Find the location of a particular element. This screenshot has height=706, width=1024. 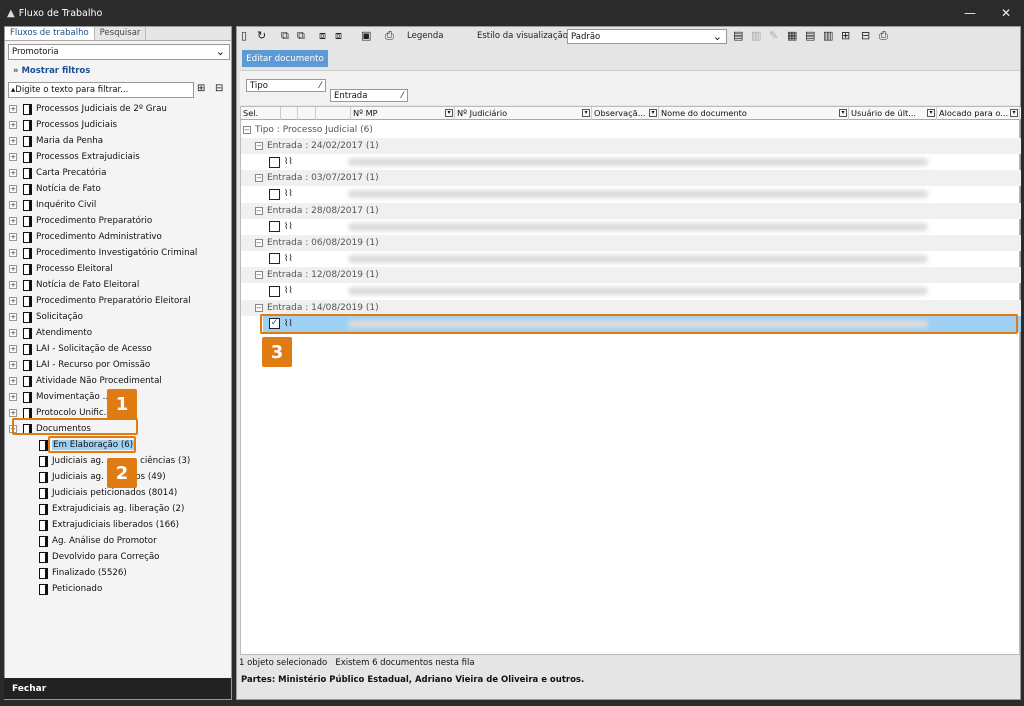

group-chip-entrada: Entrada ⁄ is located at coordinates (369, 95).